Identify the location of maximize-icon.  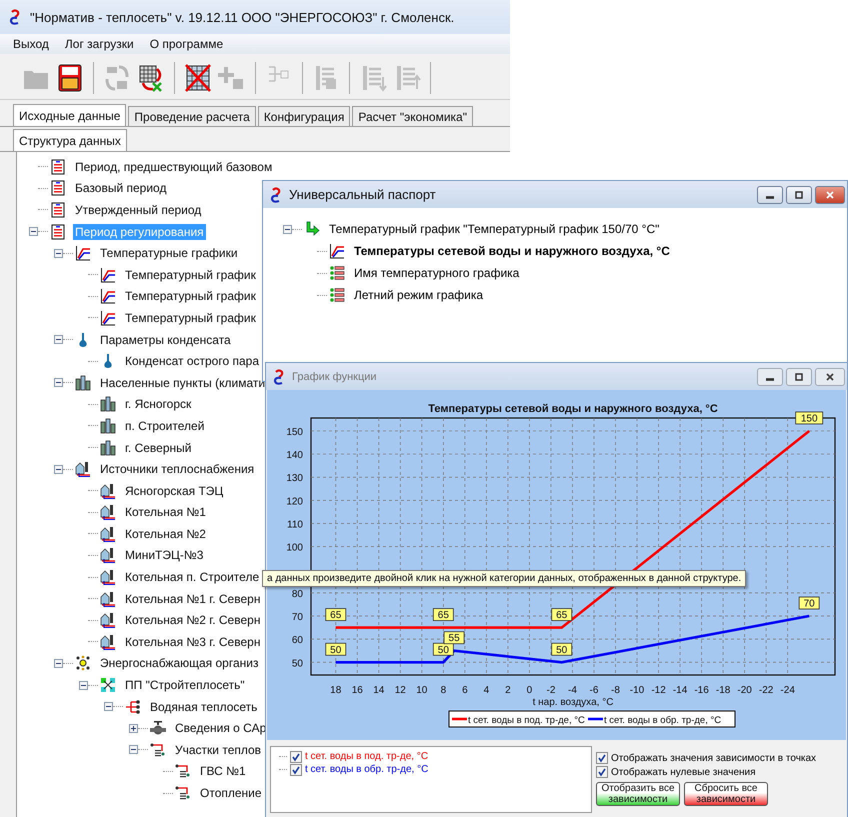
(799, 195).